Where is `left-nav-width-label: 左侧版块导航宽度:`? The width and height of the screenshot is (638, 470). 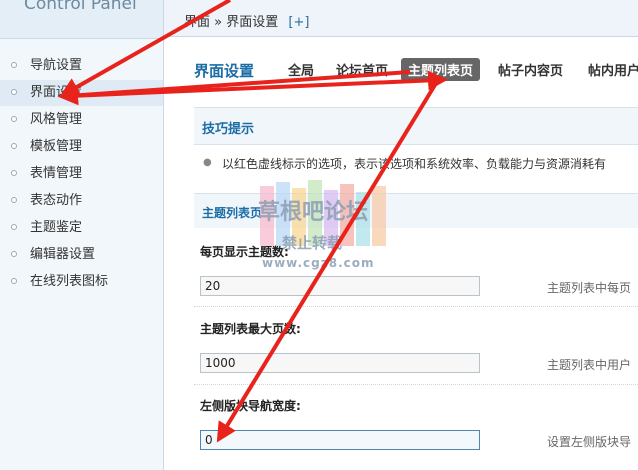 left-nav-width-label: 左侧版块导航宽度: is located at coordinates (250, 406).